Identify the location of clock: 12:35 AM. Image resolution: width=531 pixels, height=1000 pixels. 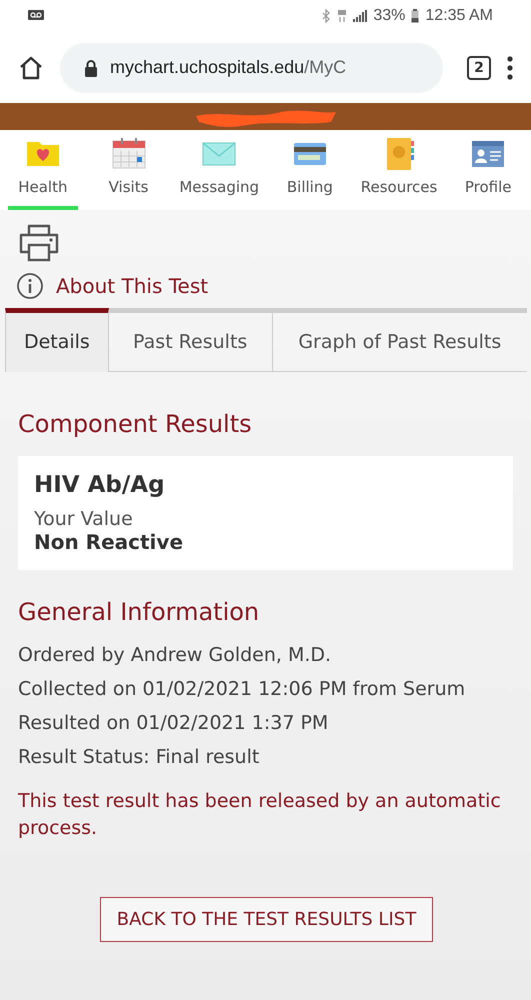
(459, 16).